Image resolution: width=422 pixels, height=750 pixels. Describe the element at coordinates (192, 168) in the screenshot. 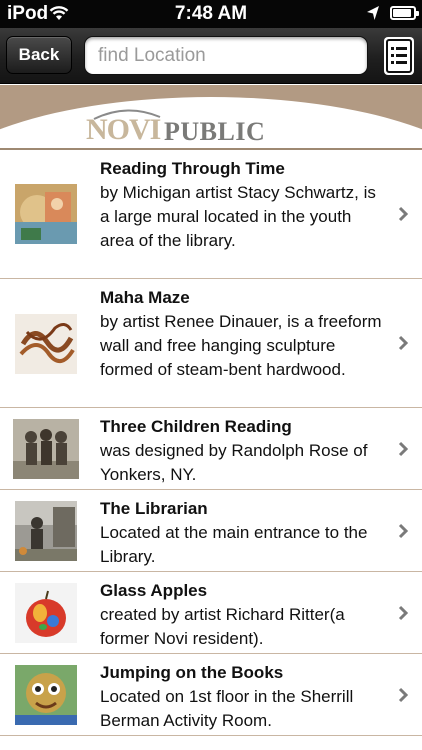

I see `item-title: Reading Through Time` at that location.